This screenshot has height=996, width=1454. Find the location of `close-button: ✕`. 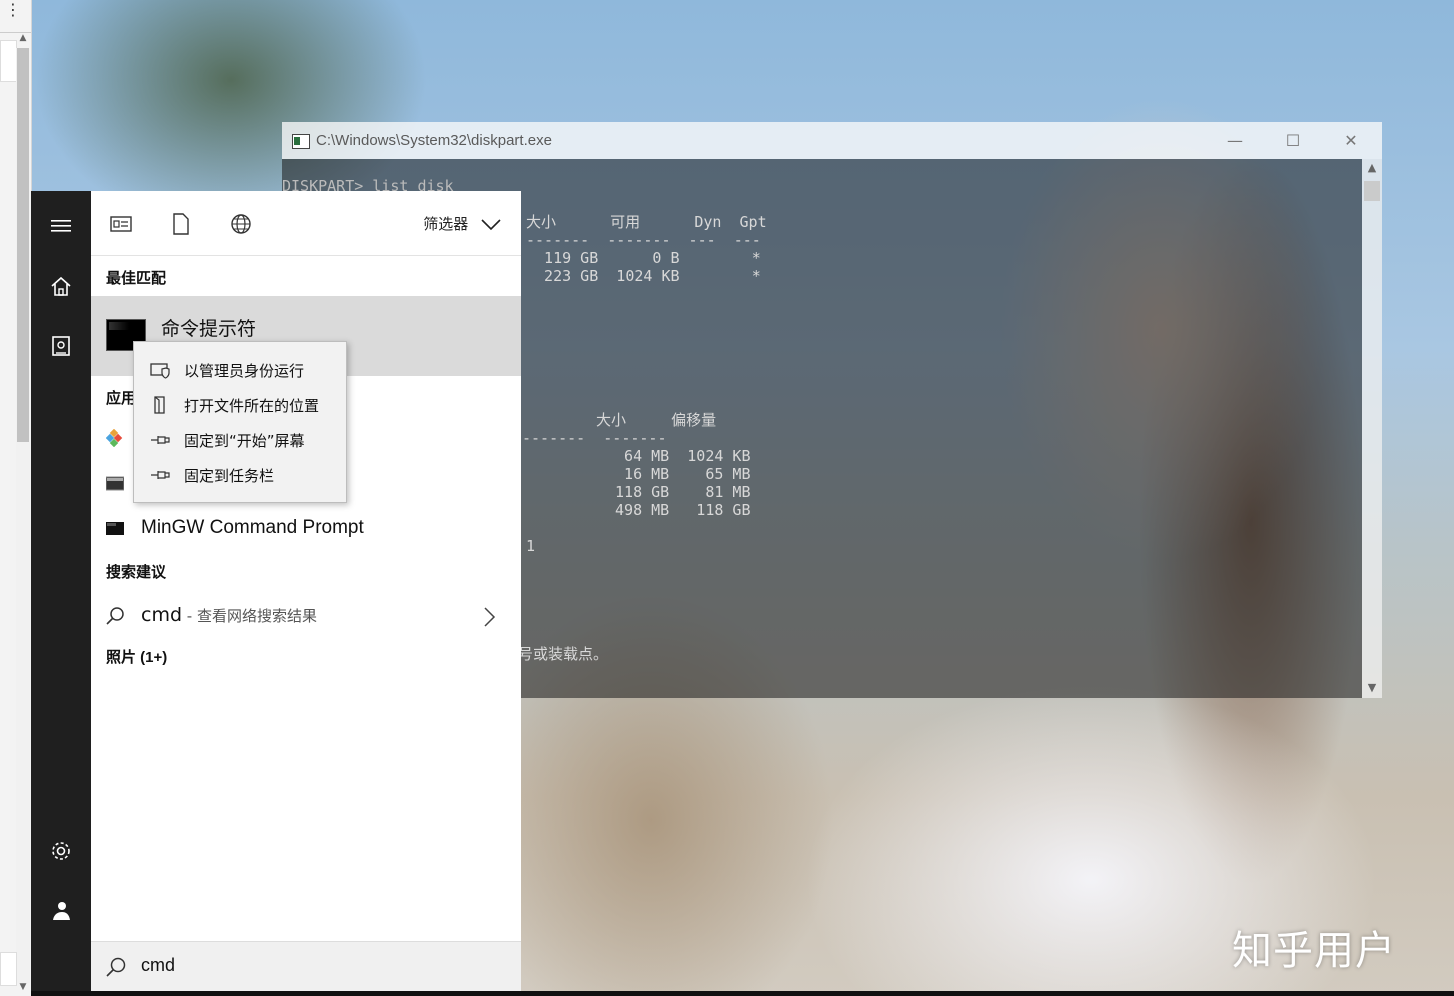

close-button: ✕ is located at coordinates (1351, 140).